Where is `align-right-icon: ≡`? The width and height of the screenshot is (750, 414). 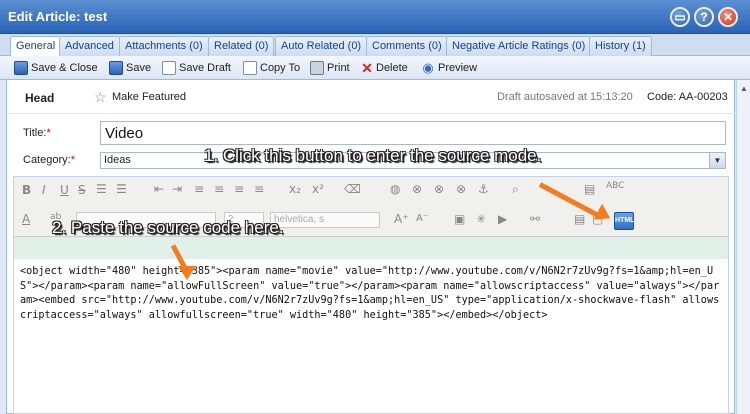
align-right-icon: ≡ is located at coordinates (239, 189).